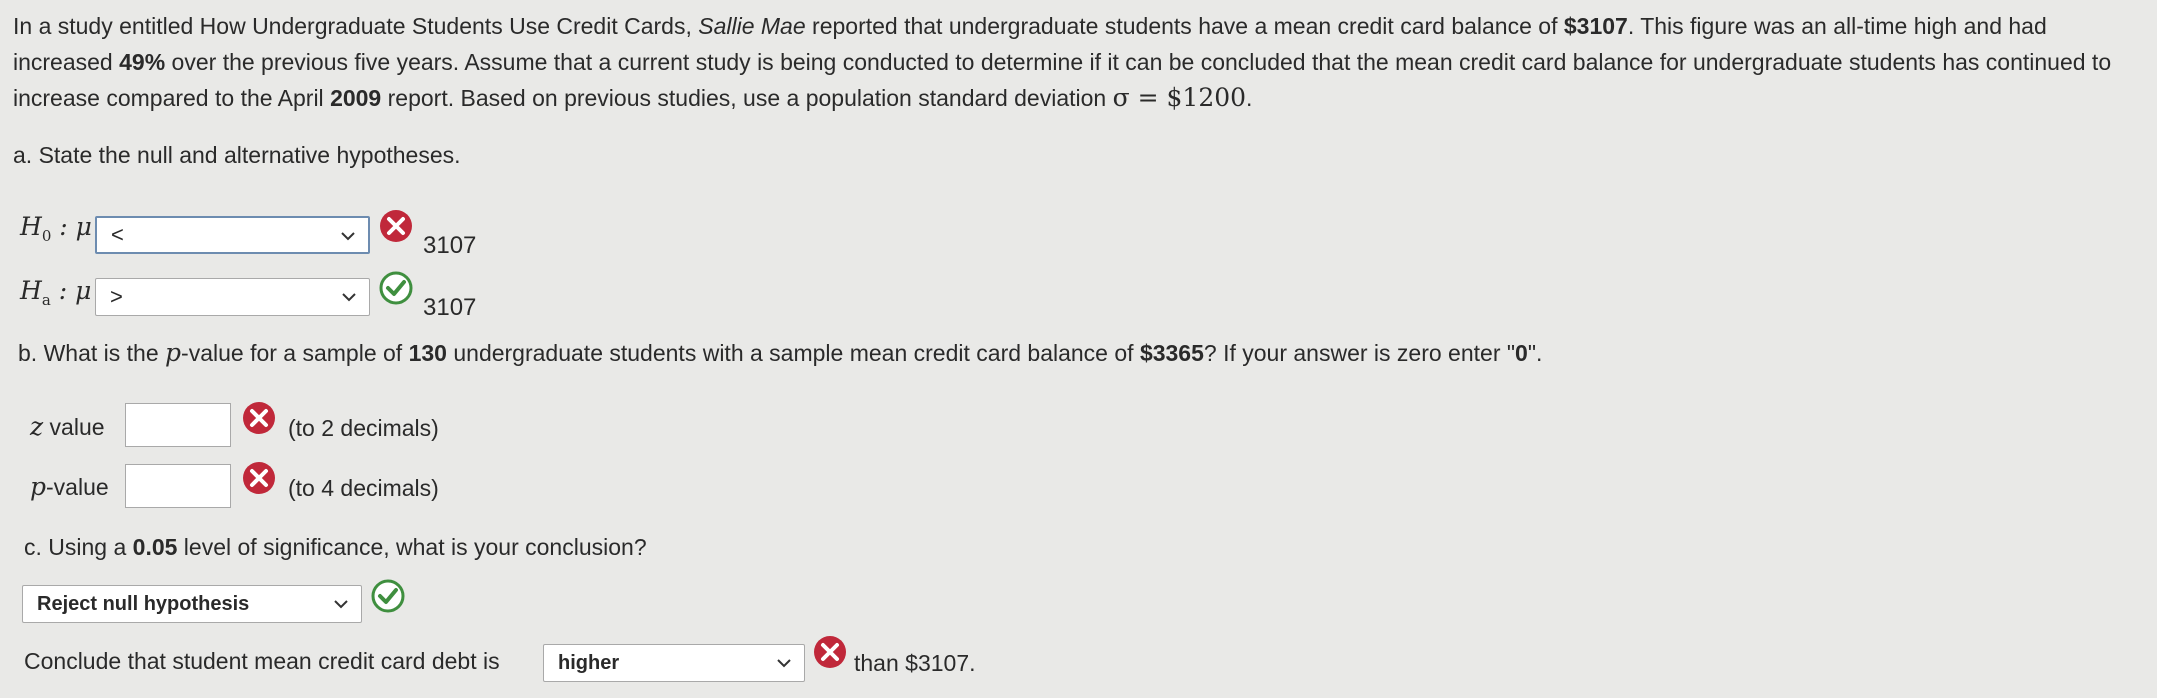 This screenshot has height=698, width=2157. I want to click on p-value-hint: (to 4 decimals), so click(363, 488).